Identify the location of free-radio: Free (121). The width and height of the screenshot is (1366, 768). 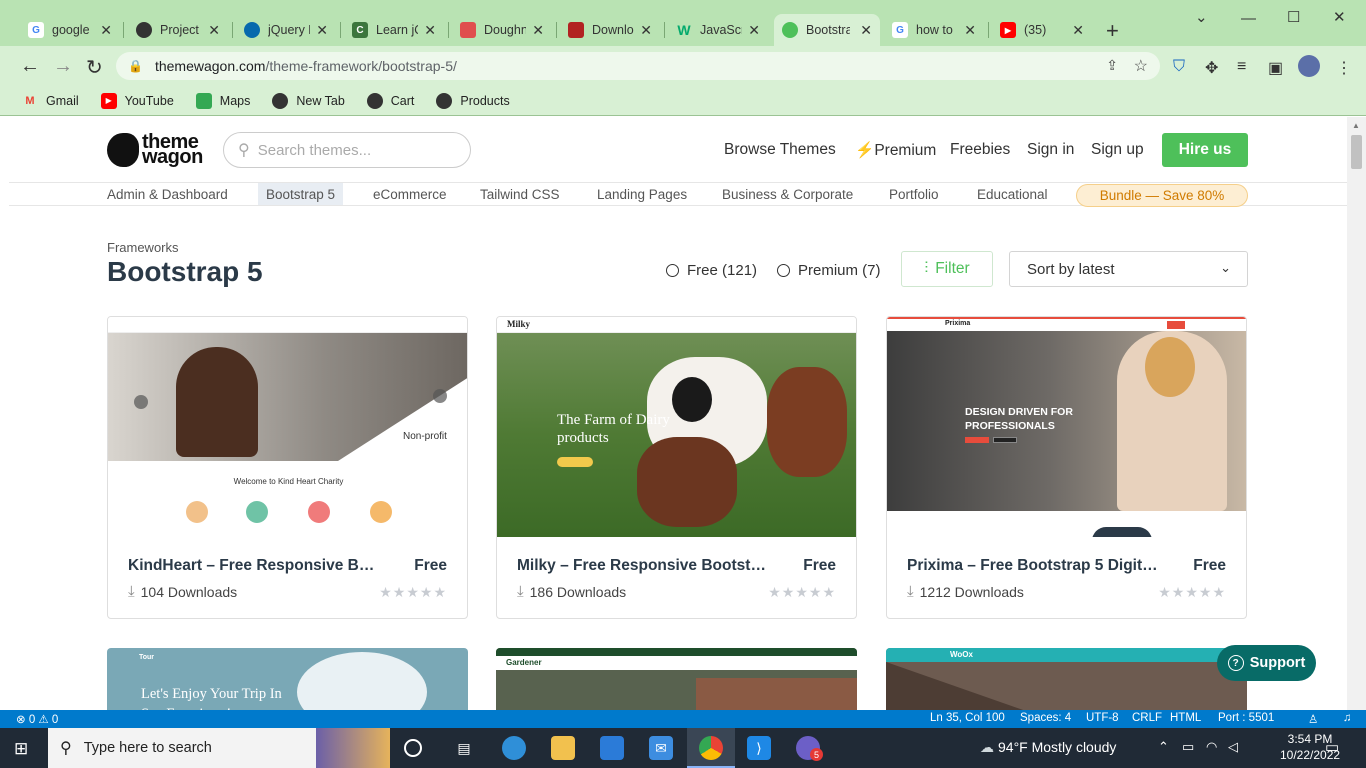
(711, 270).